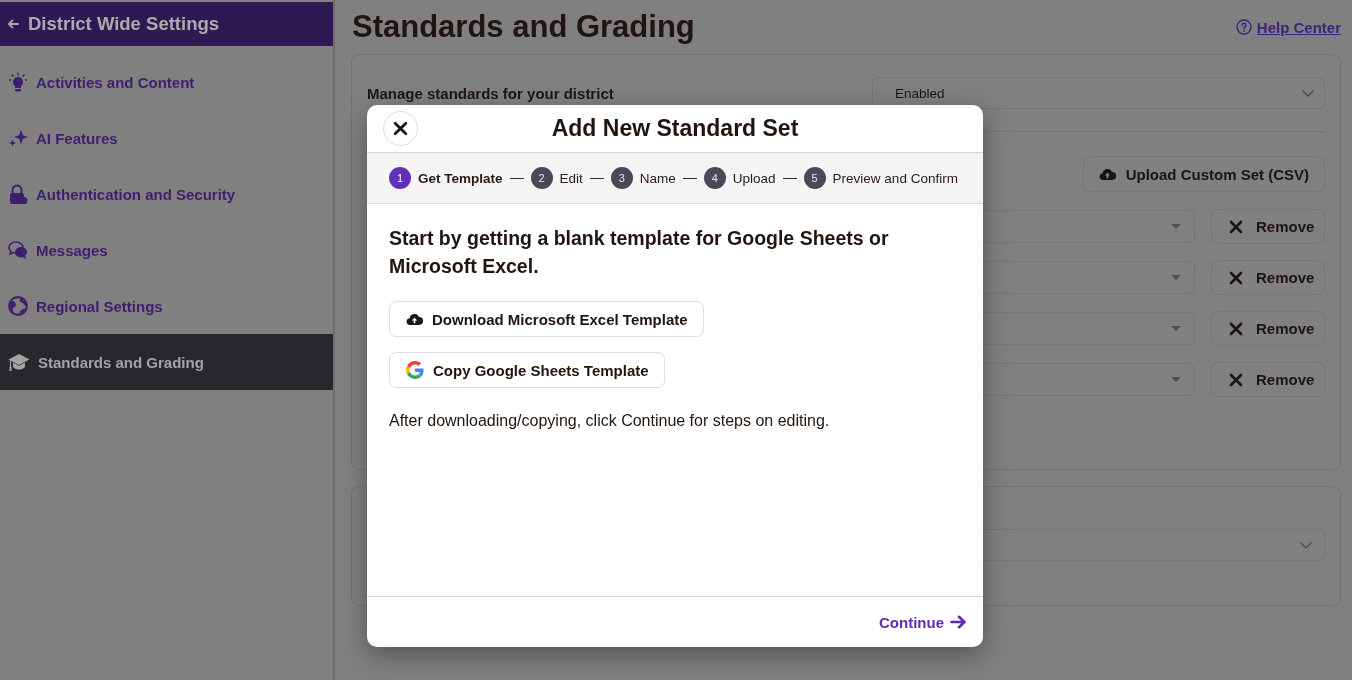  Describe the element at coordinates (166, 362) in the screenshot. I see `sidebar-item: Standards and Grading` at that location.